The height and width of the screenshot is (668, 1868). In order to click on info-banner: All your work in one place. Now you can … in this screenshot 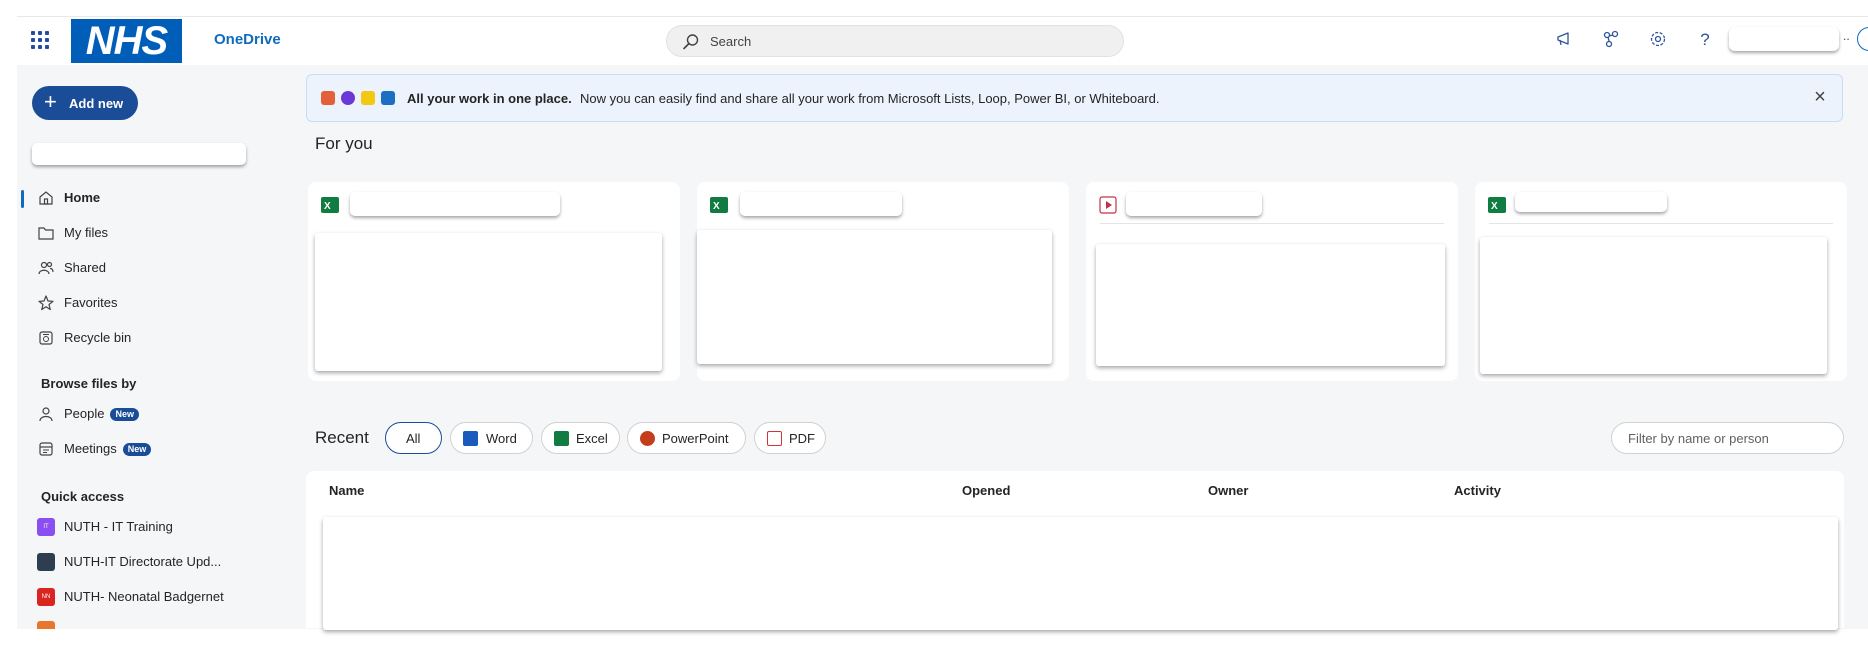, I will do `click(1074, 98)`.